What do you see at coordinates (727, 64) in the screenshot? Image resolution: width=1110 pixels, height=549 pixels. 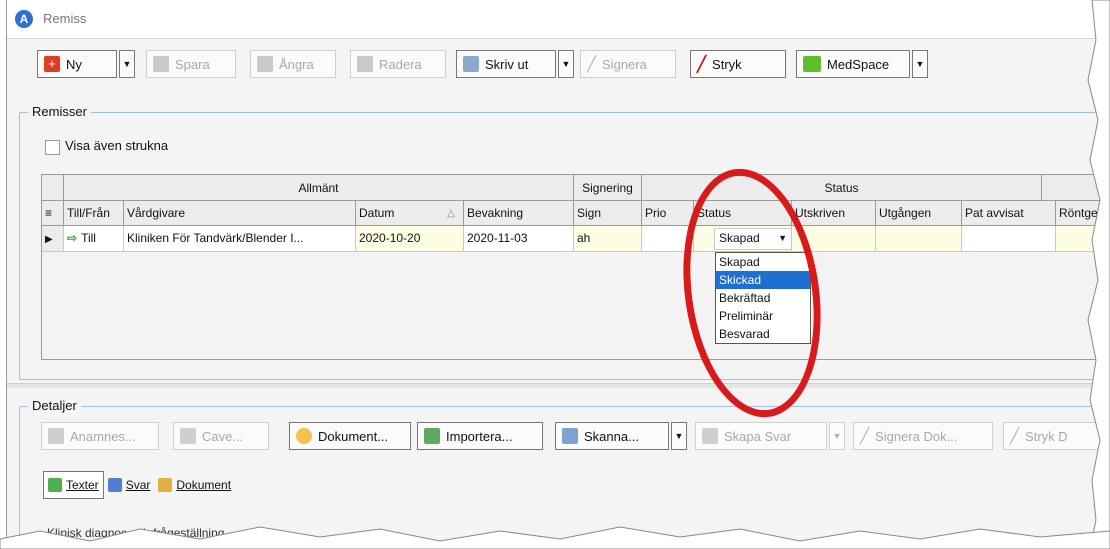 I see `strike-button-label: Stryk` at bounding box center [727, 64].